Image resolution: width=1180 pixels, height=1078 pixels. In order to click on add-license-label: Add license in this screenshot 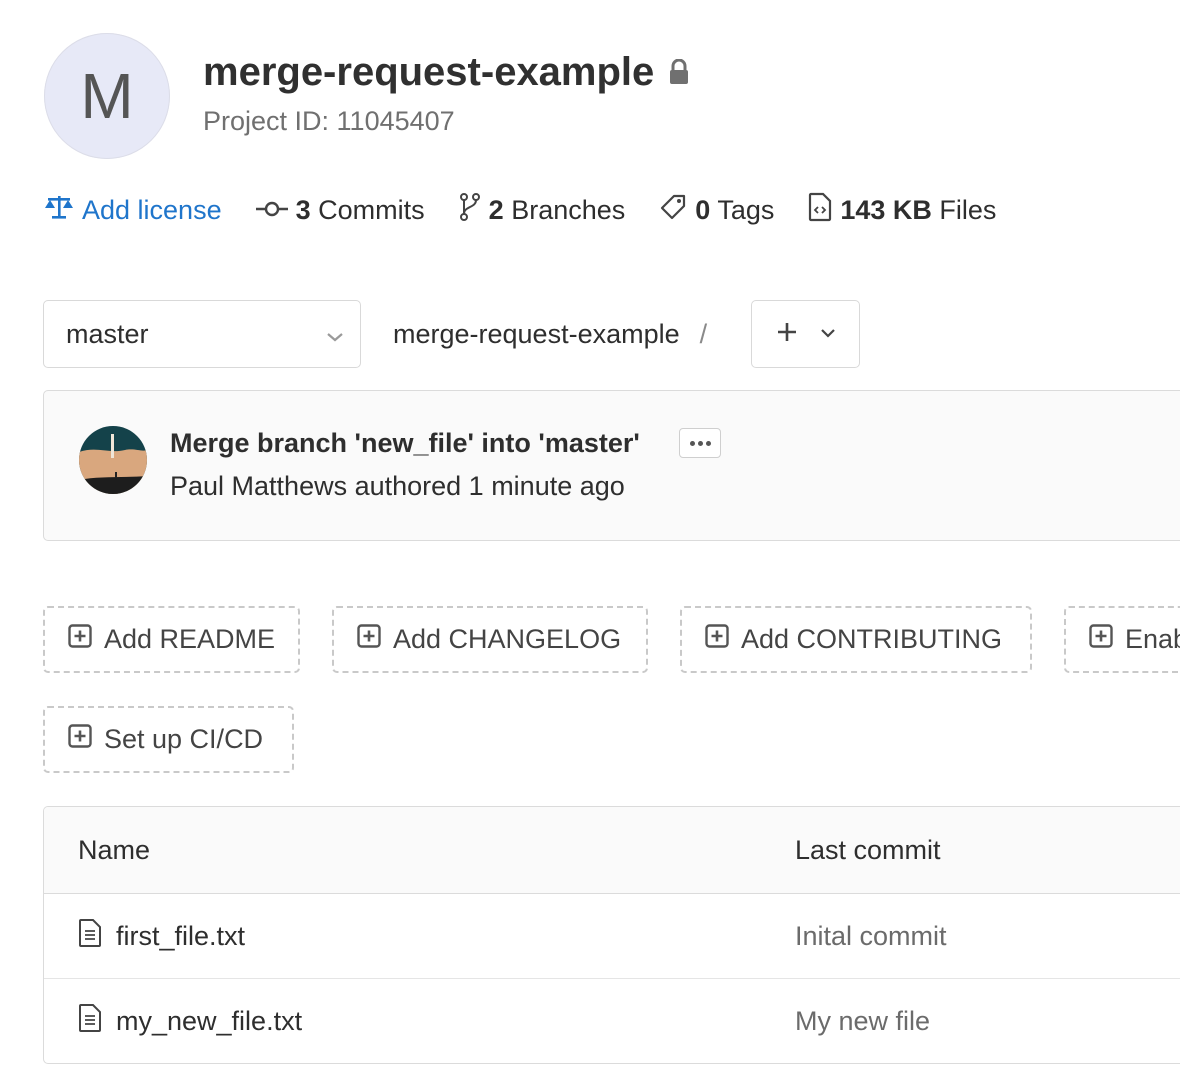, I will do `click(152, 209)`.